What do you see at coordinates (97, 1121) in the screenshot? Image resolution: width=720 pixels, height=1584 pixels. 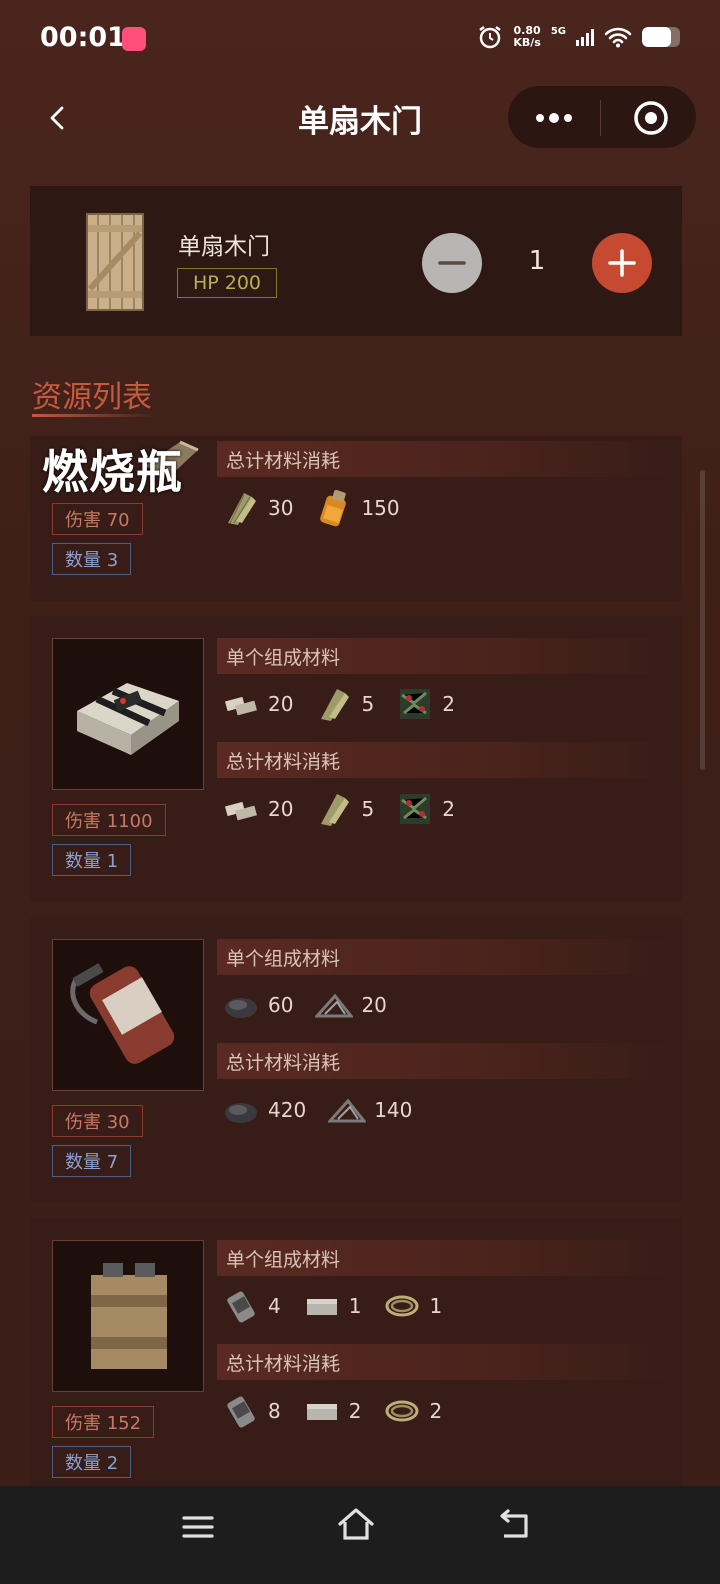 I see `damage-badge: 伤害 30` at bounding box center [97, 1121].